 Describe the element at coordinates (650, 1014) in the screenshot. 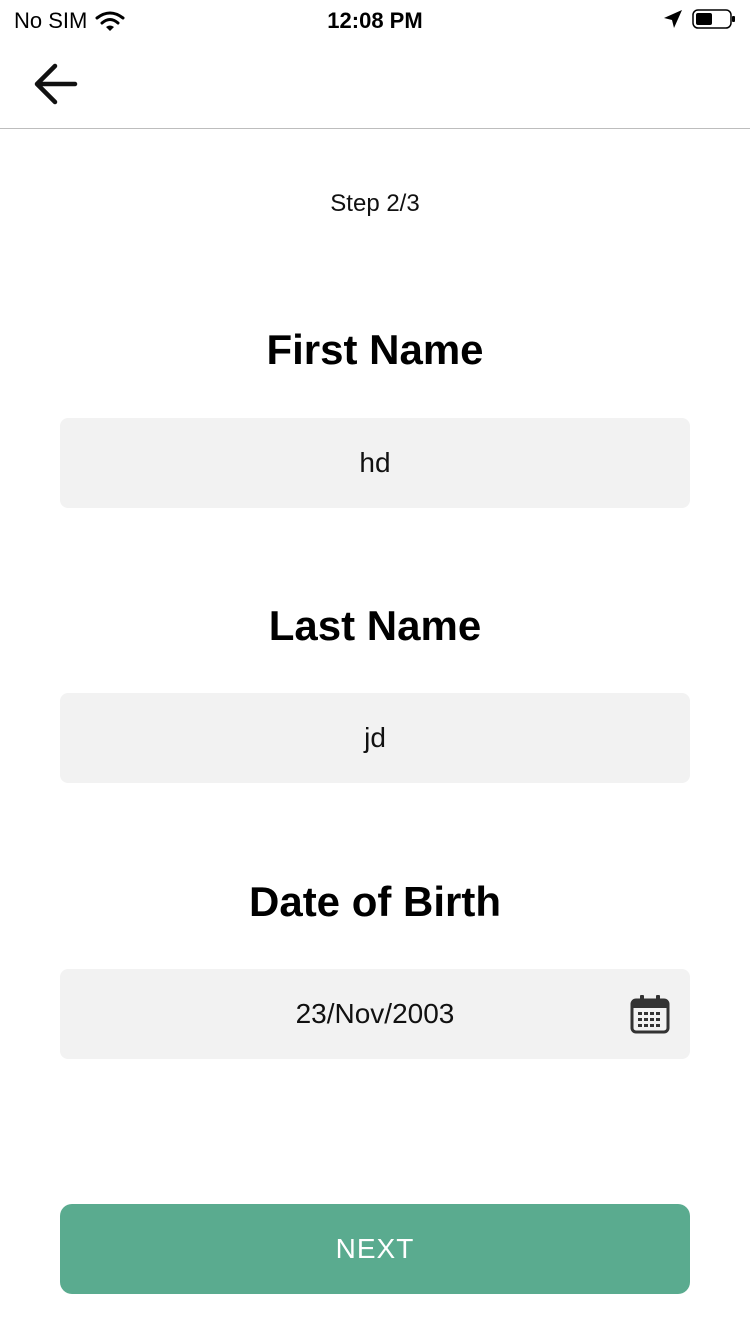

I see `calendar-icon` at that location.